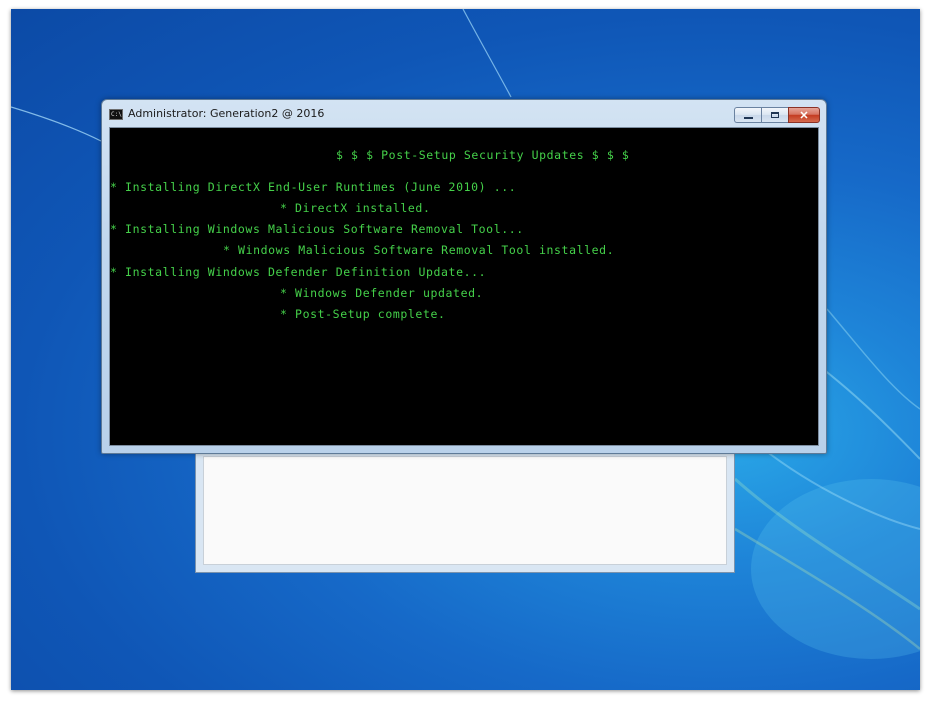 This screenshot has width=931, height=703. What do you see at coordinates (748, 117) in the screenshot?
I see `minimize-icon` at bounding box center [748, 117].